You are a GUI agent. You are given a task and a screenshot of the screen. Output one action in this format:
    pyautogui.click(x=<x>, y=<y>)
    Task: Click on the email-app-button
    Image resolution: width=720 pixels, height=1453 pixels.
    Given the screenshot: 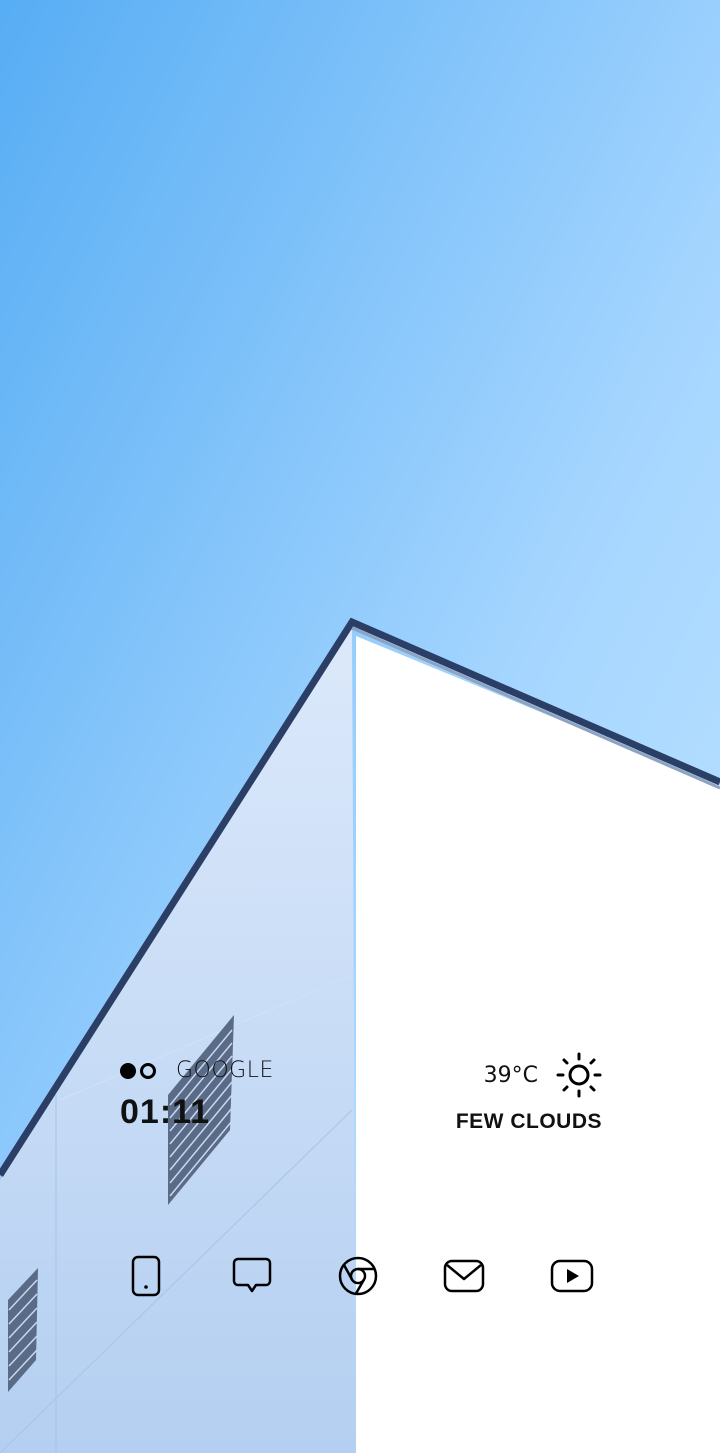 What is the action you would take?
    pyautogui.click(x=464, y=1276)
    